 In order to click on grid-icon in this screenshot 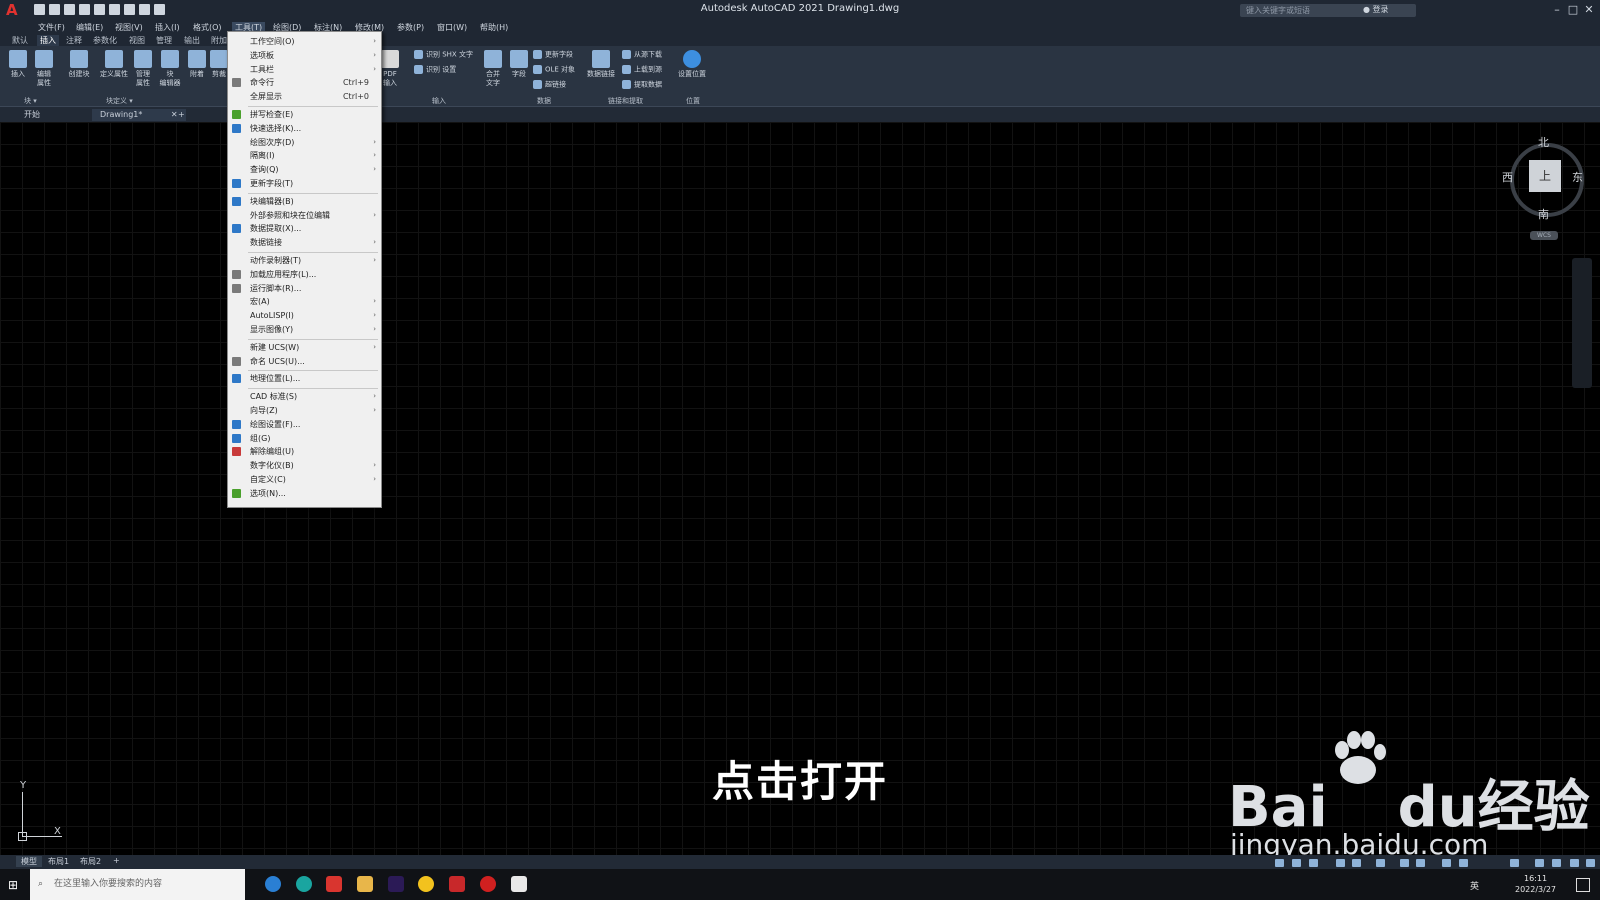, I will do `click(1296, 863)`.